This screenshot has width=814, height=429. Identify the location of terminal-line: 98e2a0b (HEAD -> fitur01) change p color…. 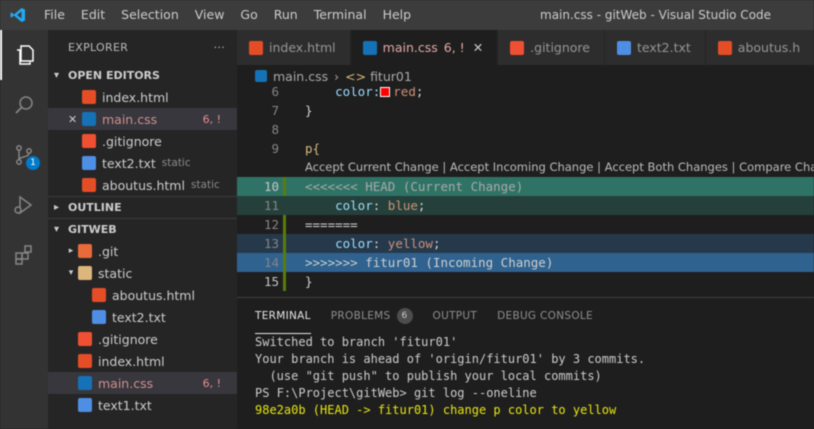
(436, 410).